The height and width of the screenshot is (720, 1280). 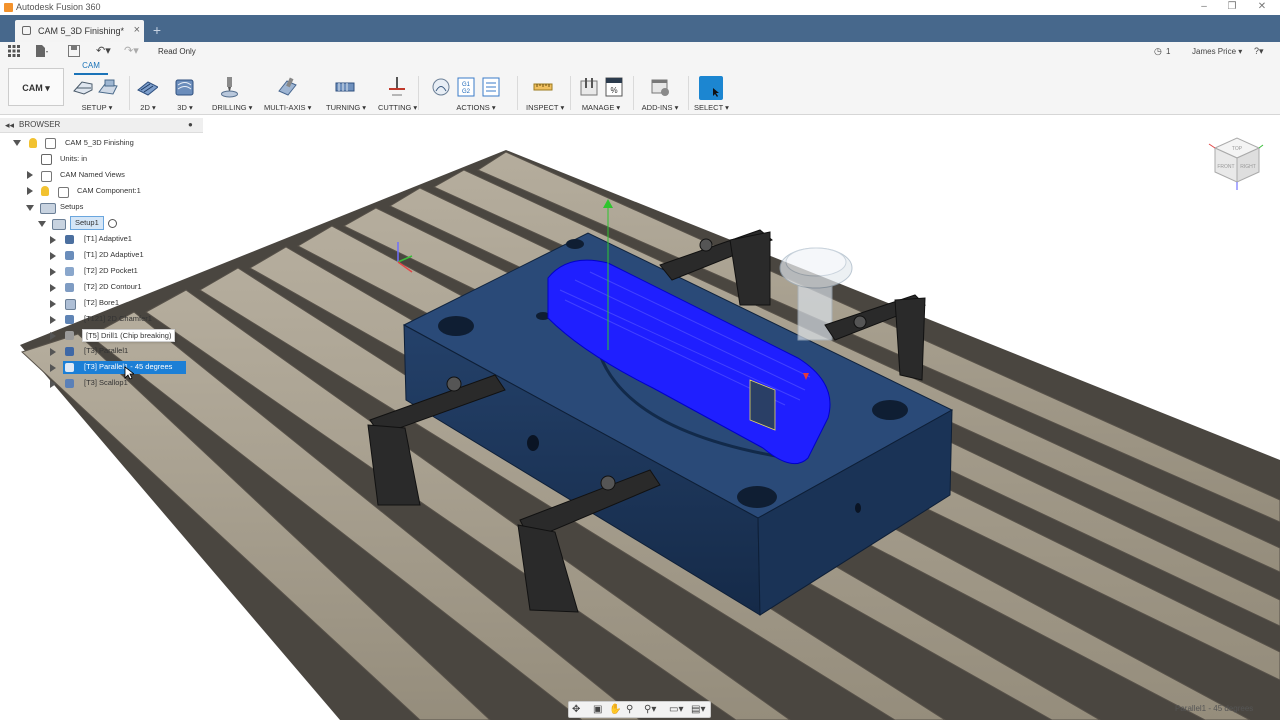 I want to click on job-status-clock-icon: ◷, so click(x=1158, y=51).